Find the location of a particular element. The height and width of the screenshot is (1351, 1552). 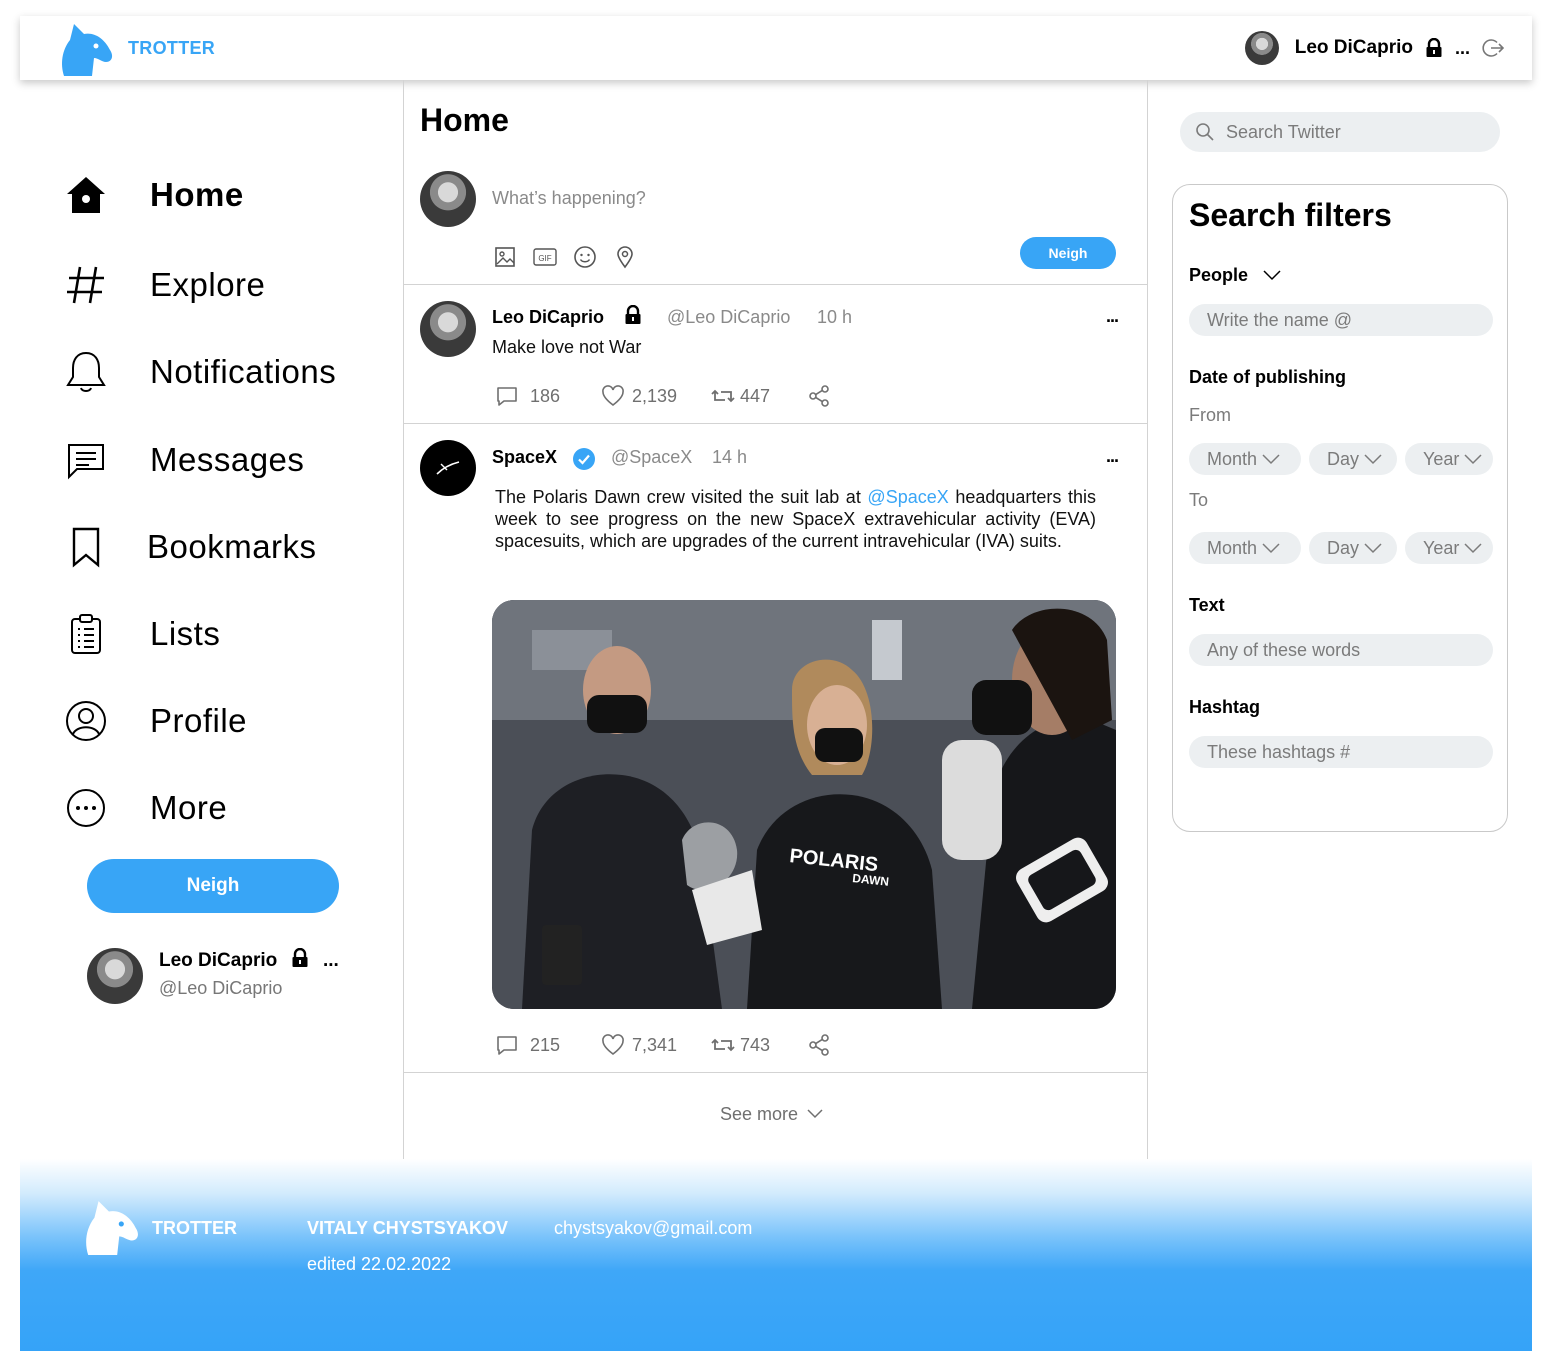

like-count: 2,139 is located at coordinates (655, 395).